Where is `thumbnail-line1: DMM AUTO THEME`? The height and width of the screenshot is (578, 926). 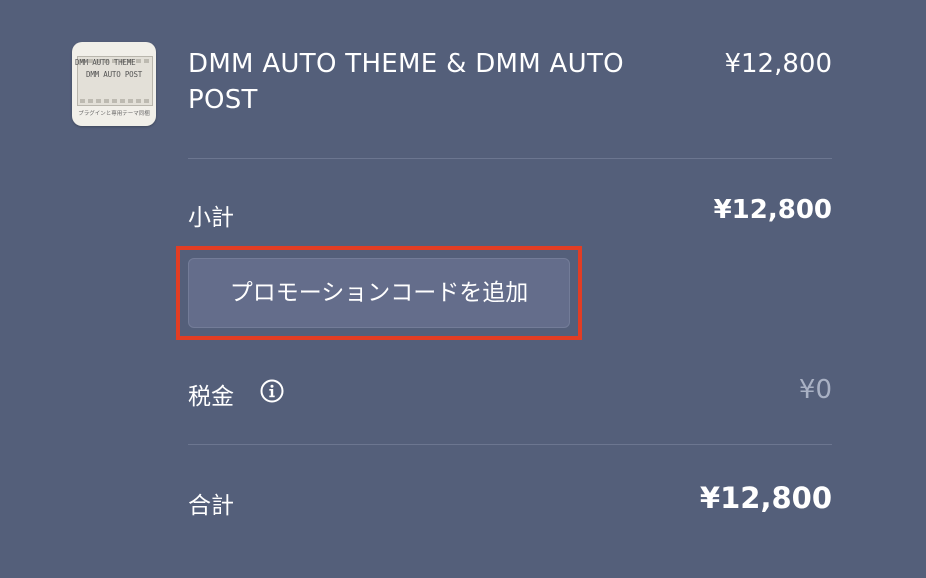
thumbnail-line1: DMM AUTO THEME is located at coordinates (105, 62).